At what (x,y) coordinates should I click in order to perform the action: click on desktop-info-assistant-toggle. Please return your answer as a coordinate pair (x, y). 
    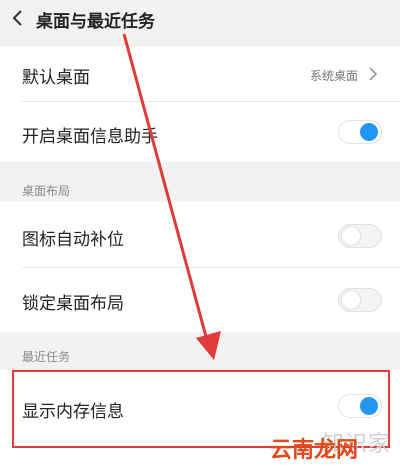
    Looking at the image, I should click on (360, 132).